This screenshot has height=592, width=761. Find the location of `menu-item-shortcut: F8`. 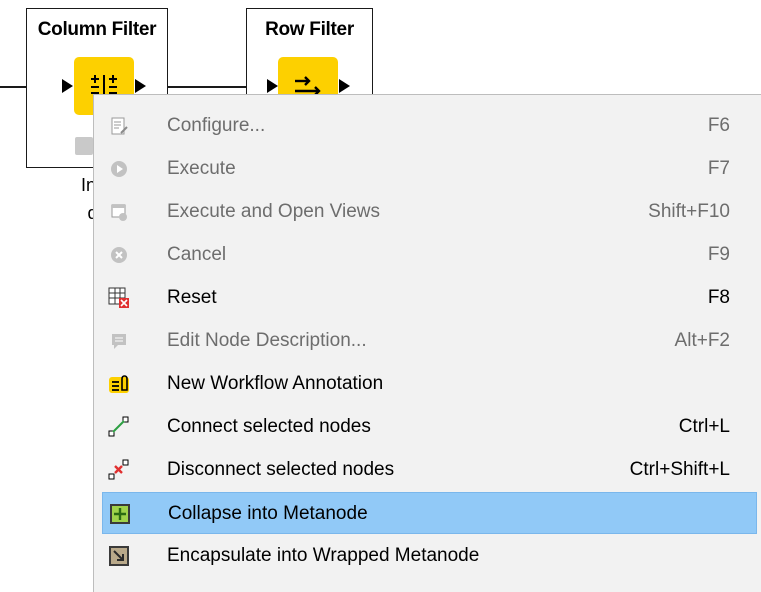

menu-item-shortcut: F8 is located at coordinates (718, 297).